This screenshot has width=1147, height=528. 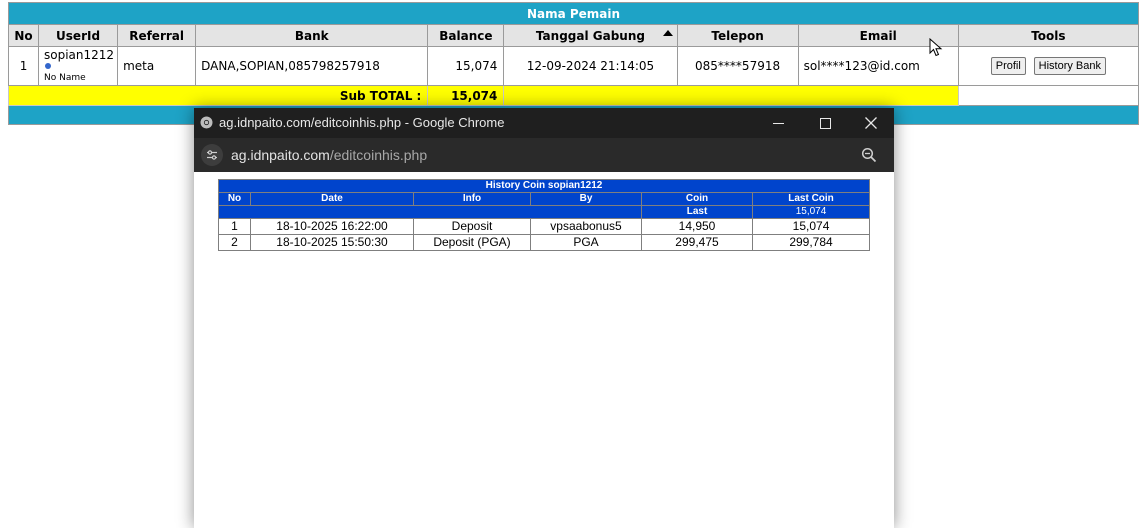 What do you see at coordinates (472, 242) in the screenshot?
I see `history-cell-info: Deposit (PGA)` at bounding box center [472, 242].